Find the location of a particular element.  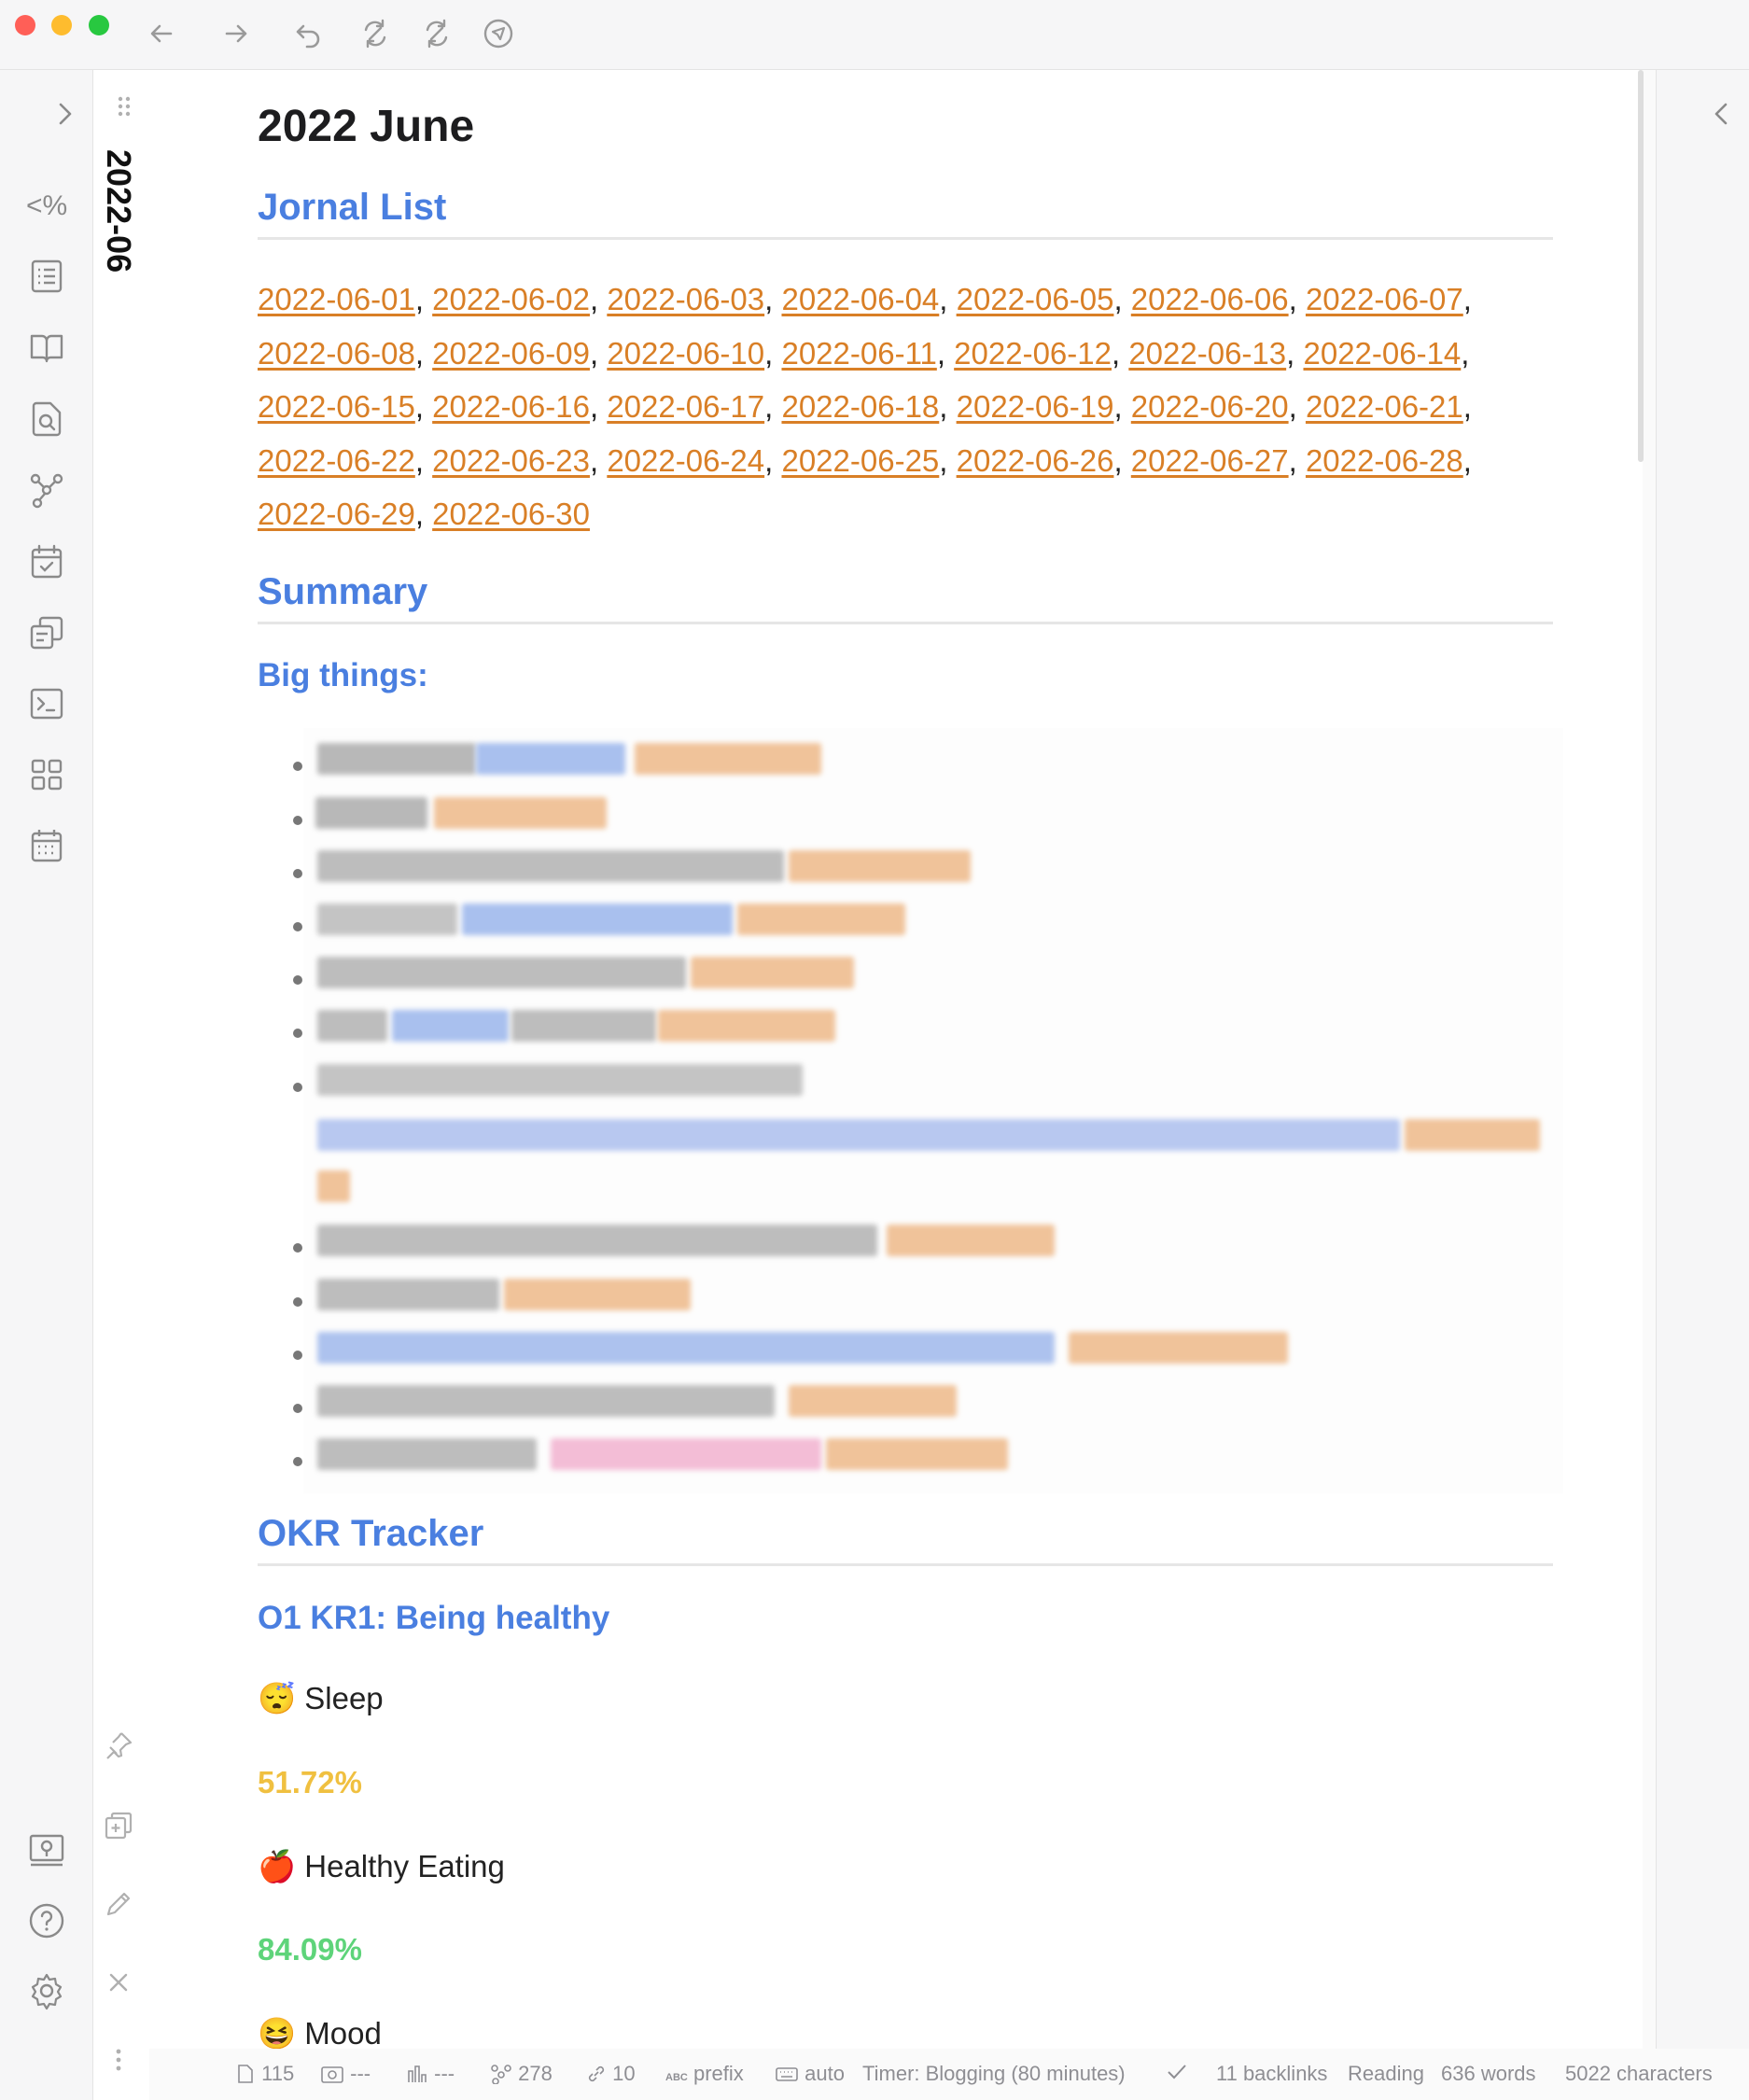

search-file-icon is located at coordinates (46, 419).